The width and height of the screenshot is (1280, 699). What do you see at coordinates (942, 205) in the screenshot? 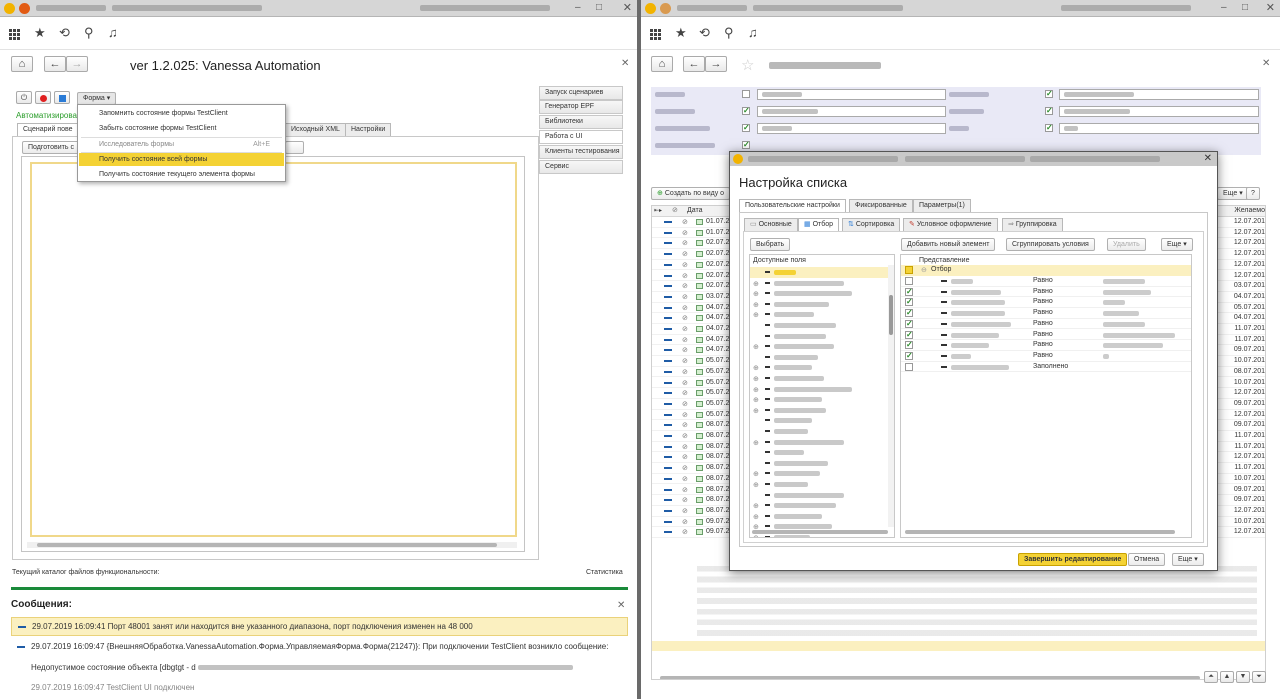
I see `tab-parameters: Параметры(1)` at bounding box center [942, 205].